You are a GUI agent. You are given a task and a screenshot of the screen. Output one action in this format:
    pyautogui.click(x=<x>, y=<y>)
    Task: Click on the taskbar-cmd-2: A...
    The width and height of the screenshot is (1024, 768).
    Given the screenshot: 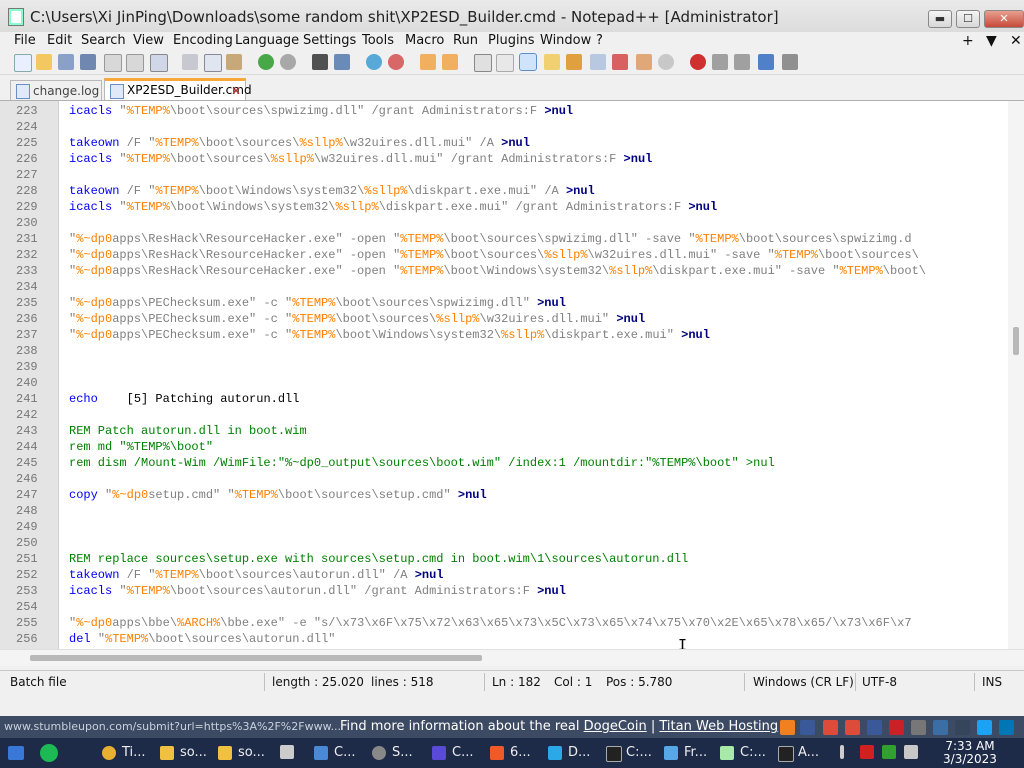 What is the action you would take?
    pyautogui.click(x=798, y=753)
    